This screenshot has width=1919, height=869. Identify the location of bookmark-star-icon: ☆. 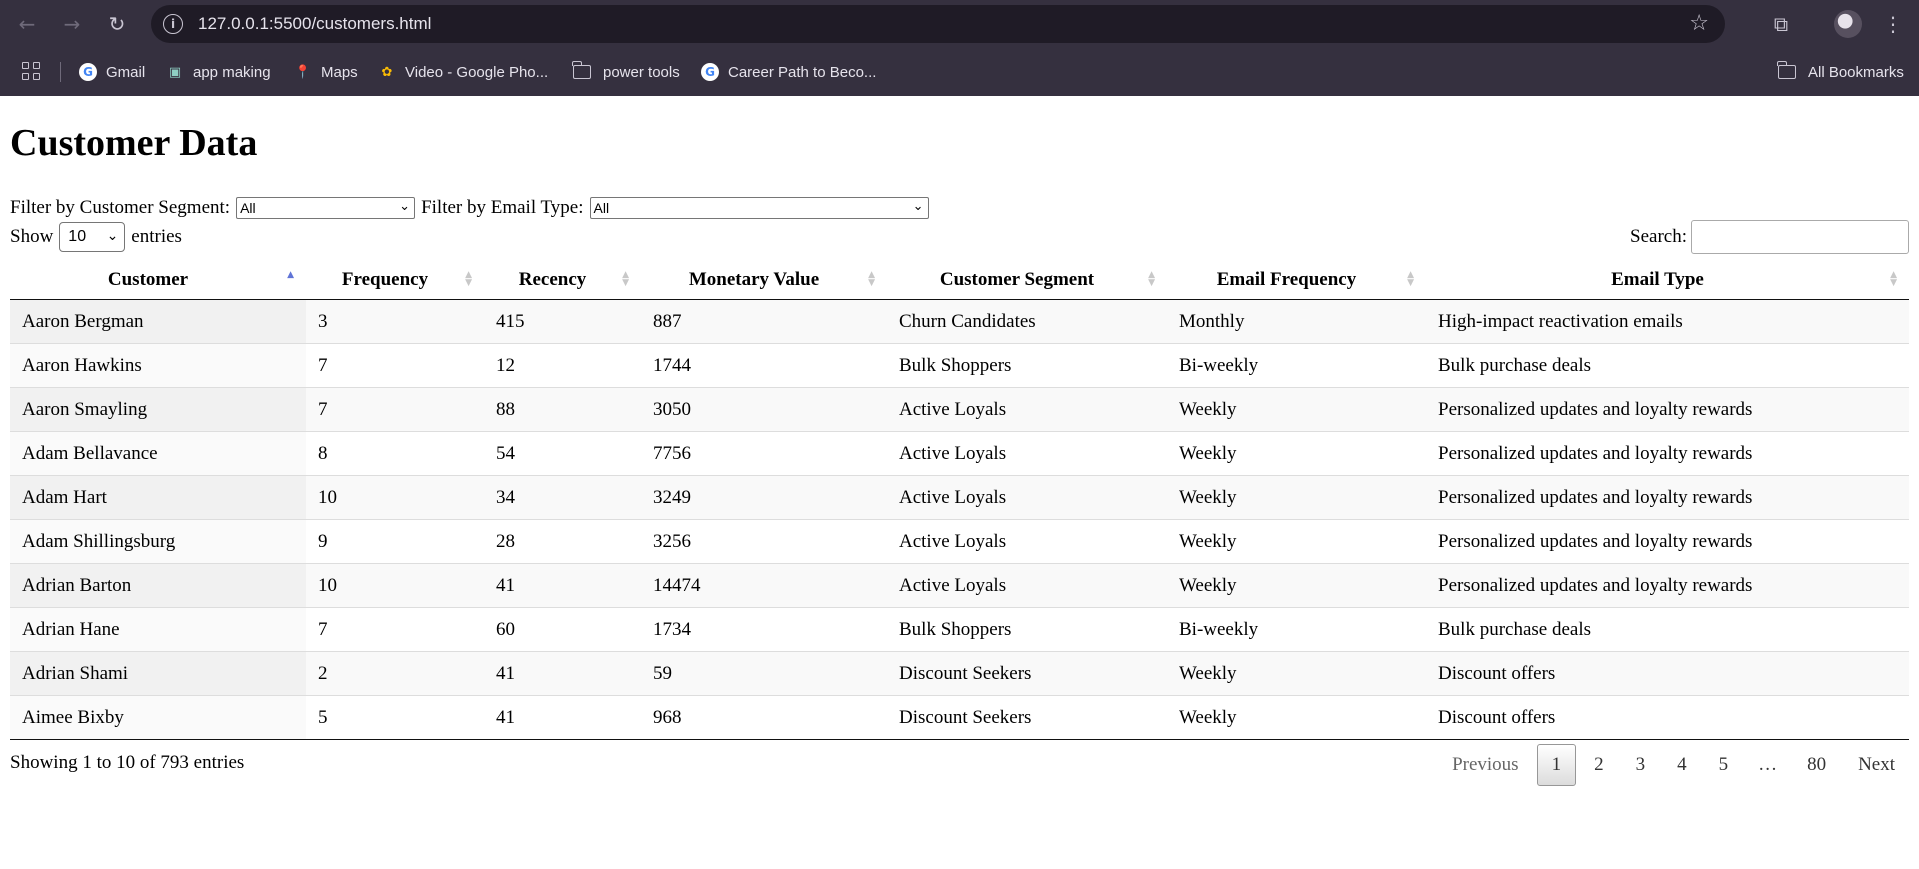
(1699, 23).